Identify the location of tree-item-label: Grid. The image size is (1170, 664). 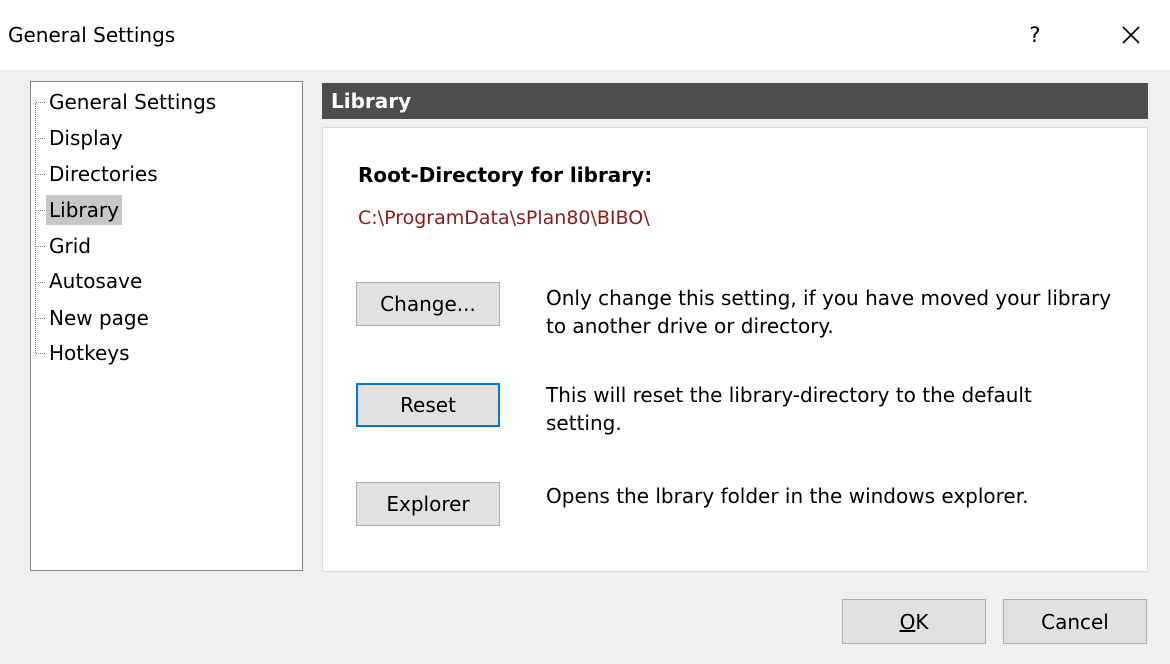
(70, 246).